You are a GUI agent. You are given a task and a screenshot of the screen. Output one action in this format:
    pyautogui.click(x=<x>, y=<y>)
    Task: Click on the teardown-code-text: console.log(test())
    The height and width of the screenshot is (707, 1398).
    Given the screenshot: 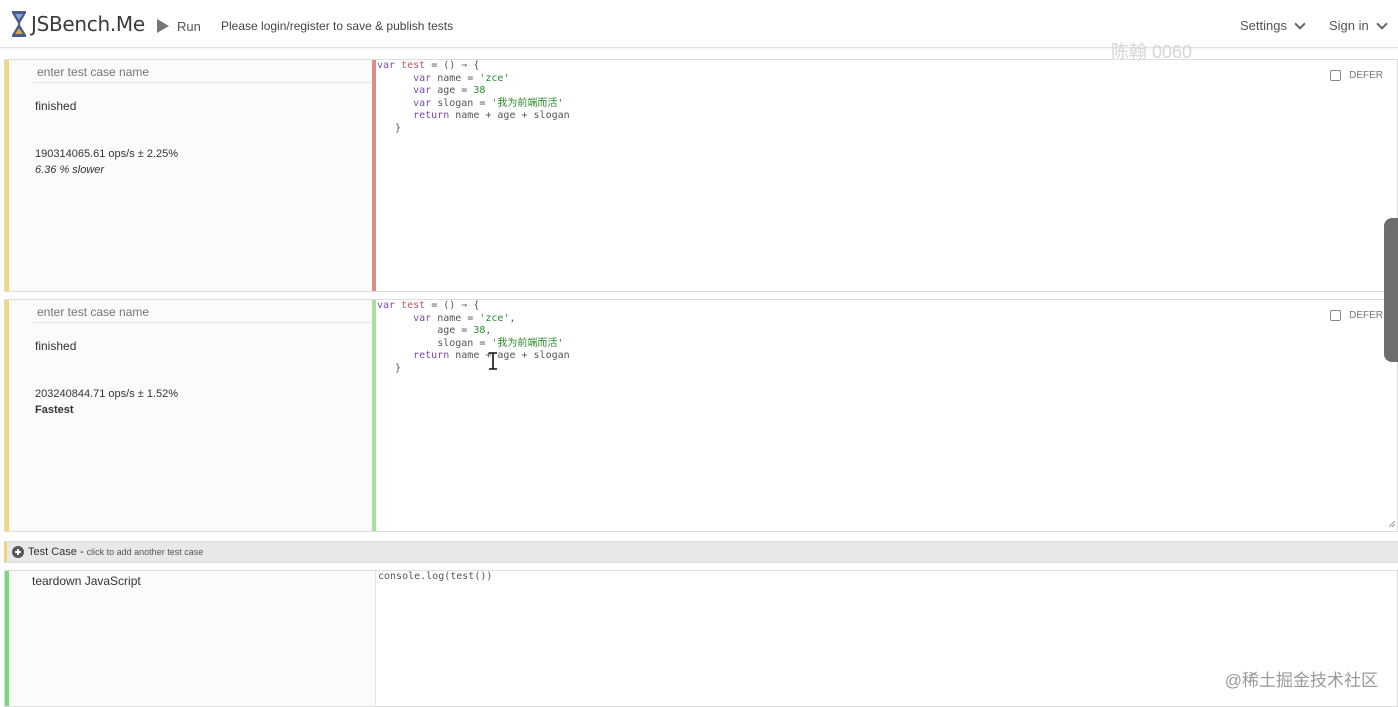 What is the action you would take?
    pyautogui.click(x=435, y=576)
    